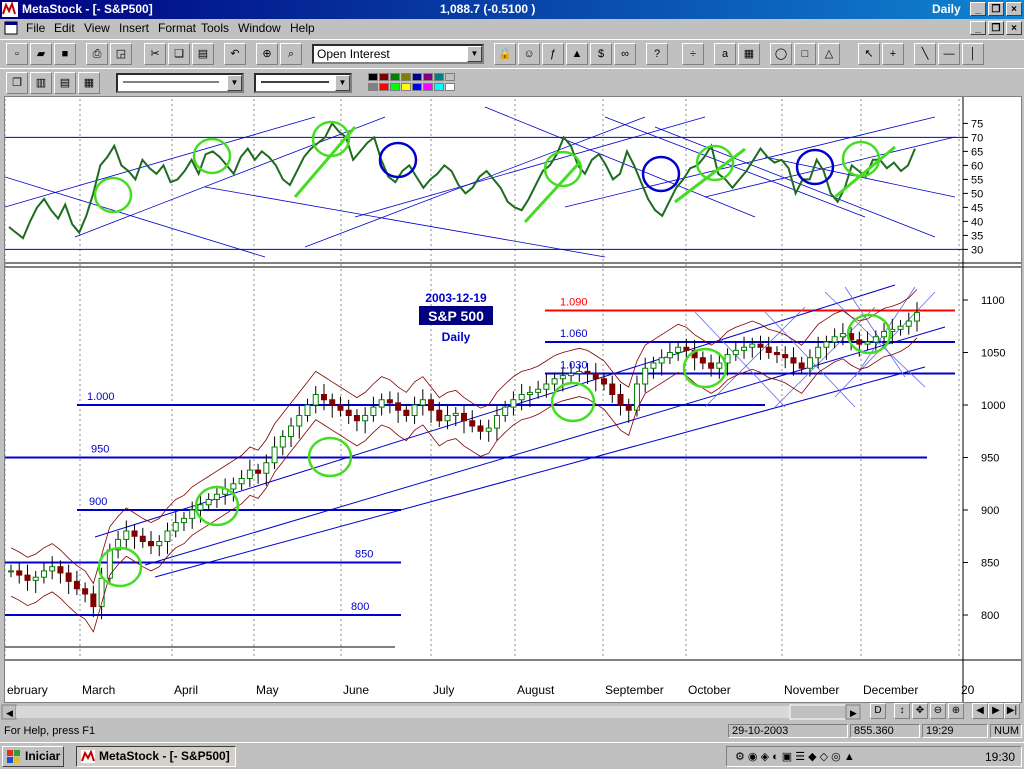 This screenshot has width=1024, height=769. What do you see at coordinates (398, 54) in the screenshot?
I see `indicator-select: Open Interest ▼` at bounding box center [398, 54].